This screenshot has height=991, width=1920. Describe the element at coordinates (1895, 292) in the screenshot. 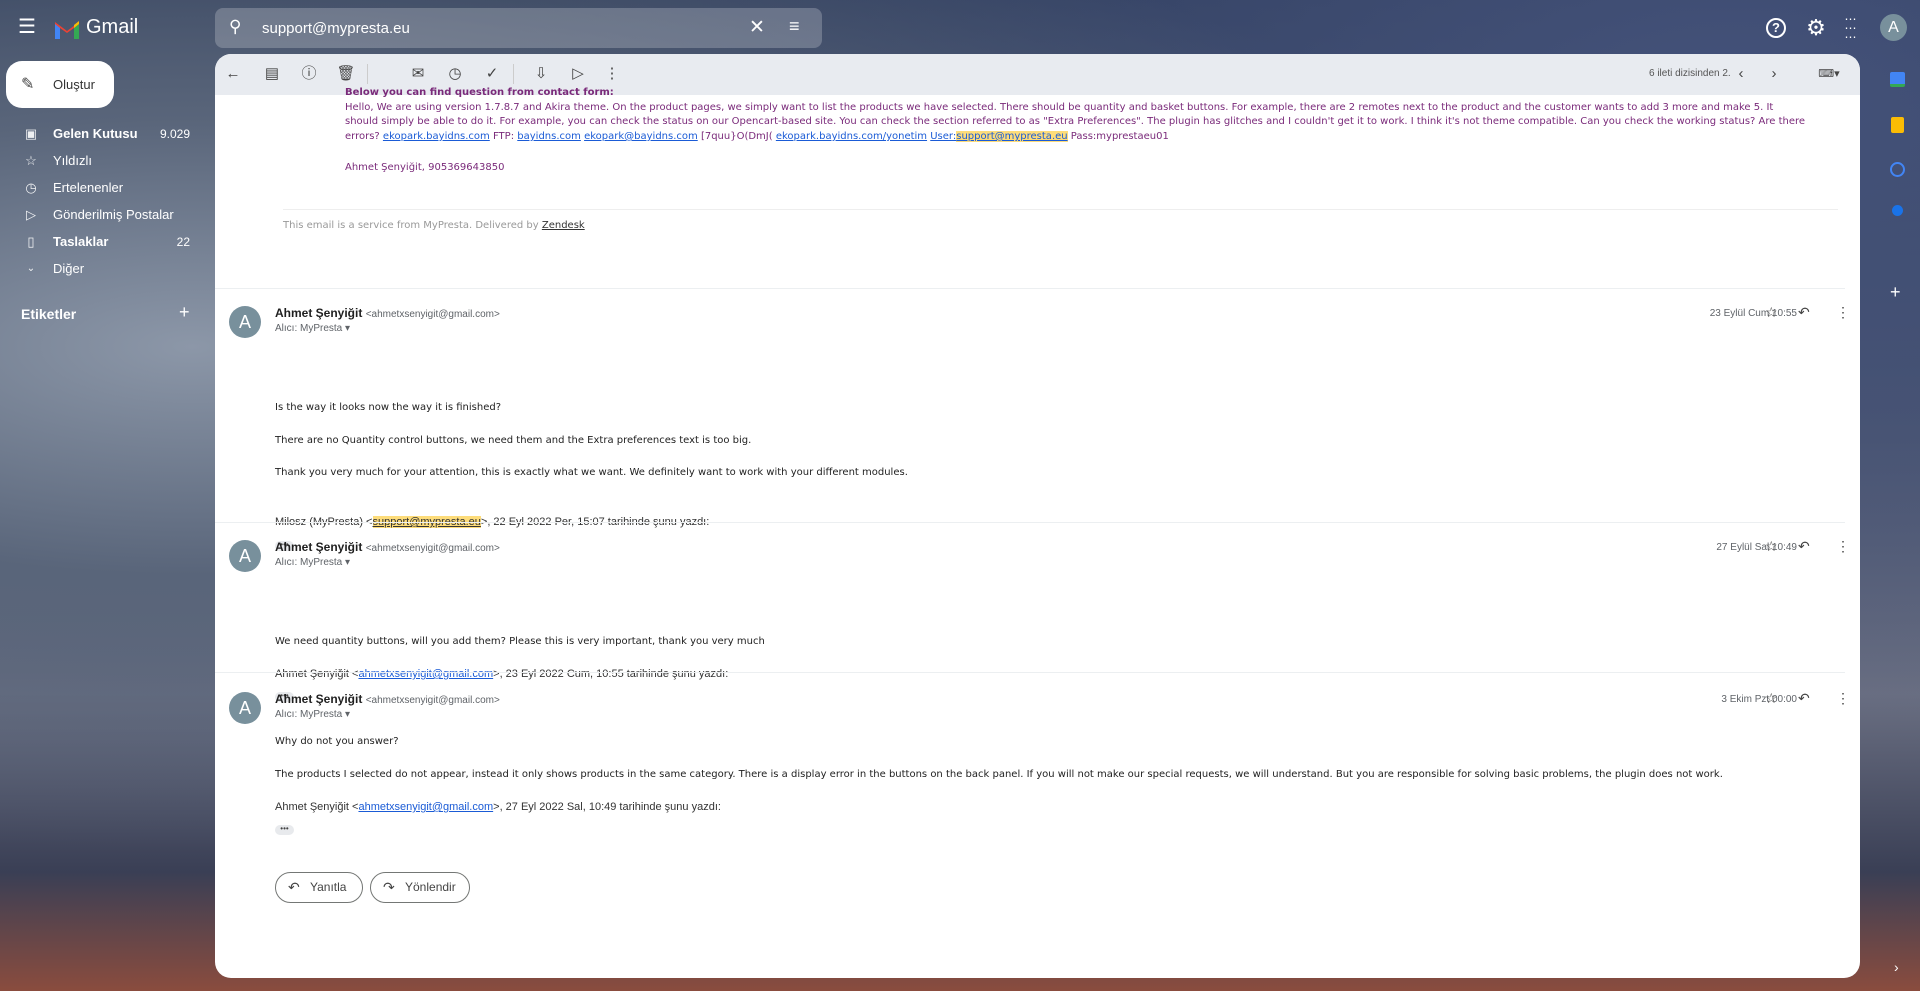

I see `add-addon-icon: +` at that location.